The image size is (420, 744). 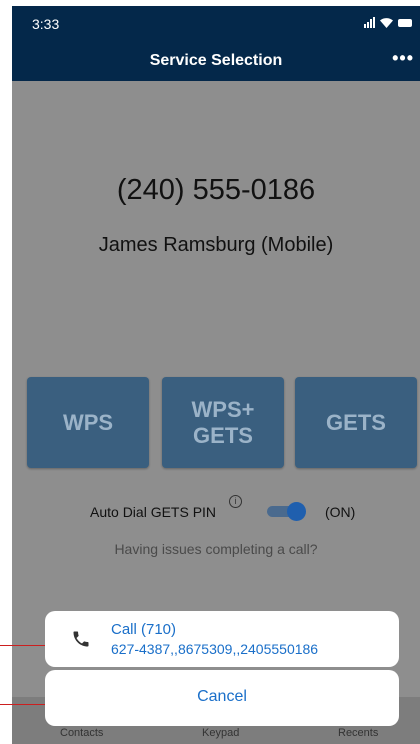 What do you see at coordinates (403, 58) in the screenshot?
I see `more-options-icon: •••` at bounding box center [403, 58].